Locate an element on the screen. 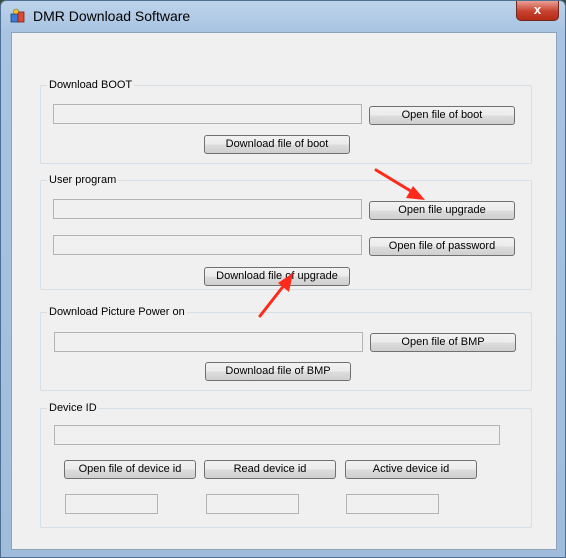 The height and width of the screenshot is (558, 566). download-bmp-file-button: Download file of BMP is located at coordinates (278, 371).